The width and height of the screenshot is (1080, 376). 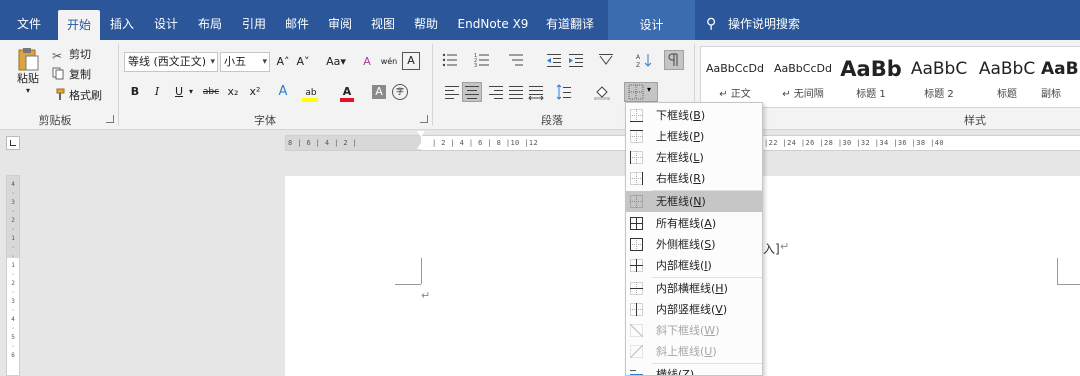 I want to click on style-title: AaBbC 标题, so click(x=1007, y=78).